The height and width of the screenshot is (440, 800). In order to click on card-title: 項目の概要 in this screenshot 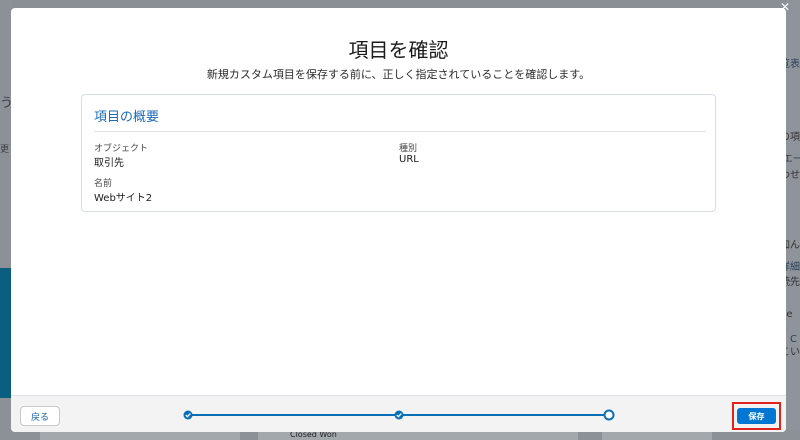, I will do `click(127, 117)`.